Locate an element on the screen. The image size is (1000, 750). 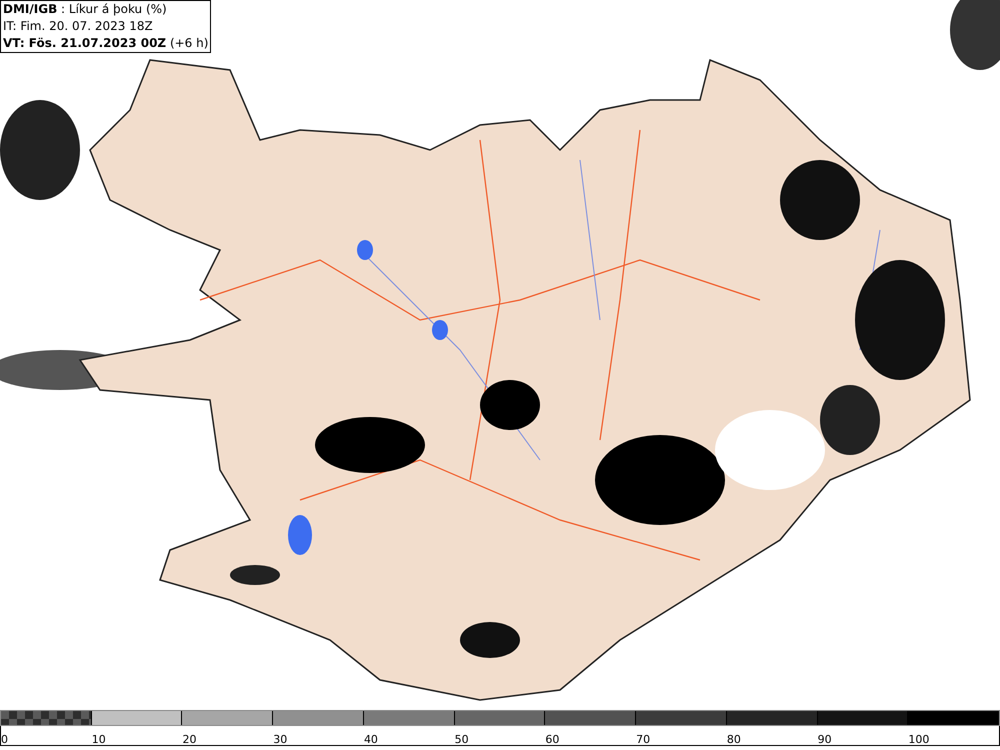
legend-label: 10 is located at coordinates (99, 740).